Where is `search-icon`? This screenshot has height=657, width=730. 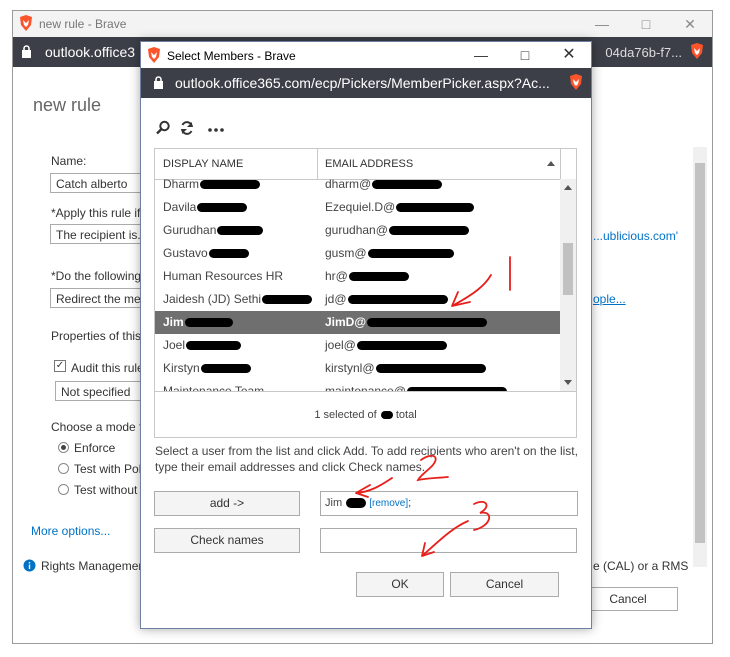
search-icon is located at coordinates (164, 129).